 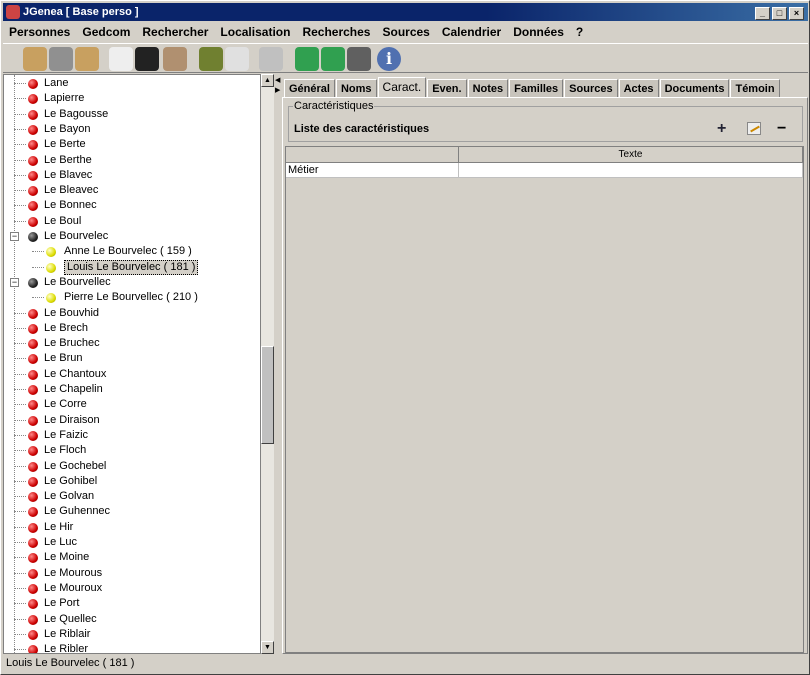 What do you see at coordinates (359, 59) in the screenshot?
I see `tool-icon` at bounding box center [359, 59].